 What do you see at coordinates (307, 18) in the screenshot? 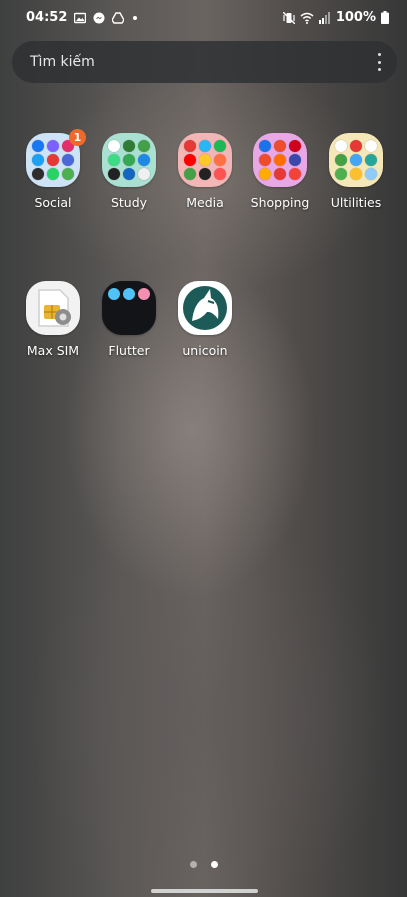
I see `wifi-icon` at bounding box center [307, 18].